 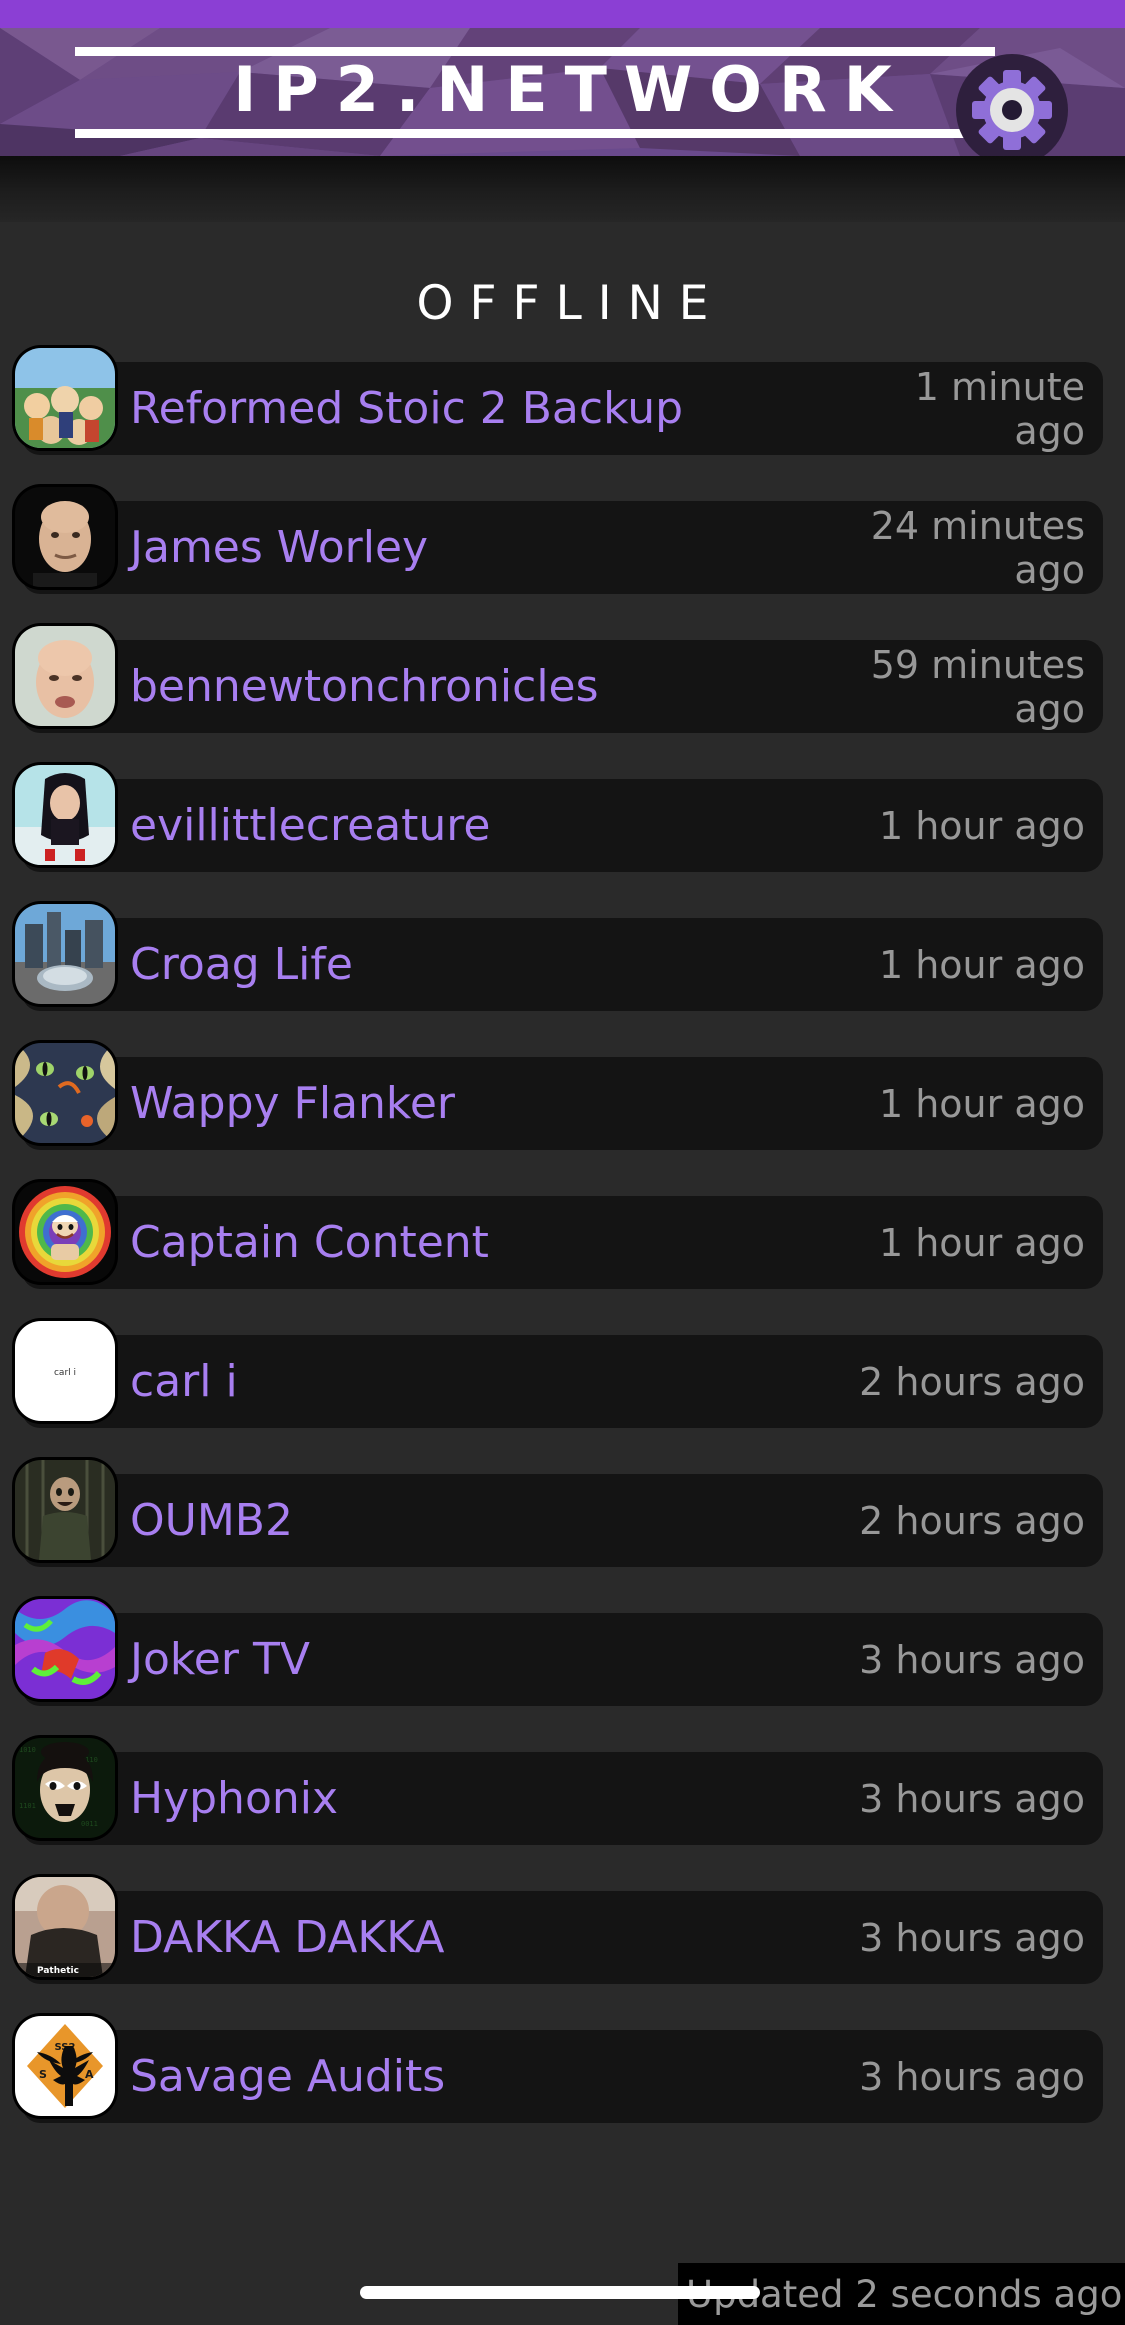 I want to click on avatar-image-bald-man-portrait, so click(x=65, y=537).